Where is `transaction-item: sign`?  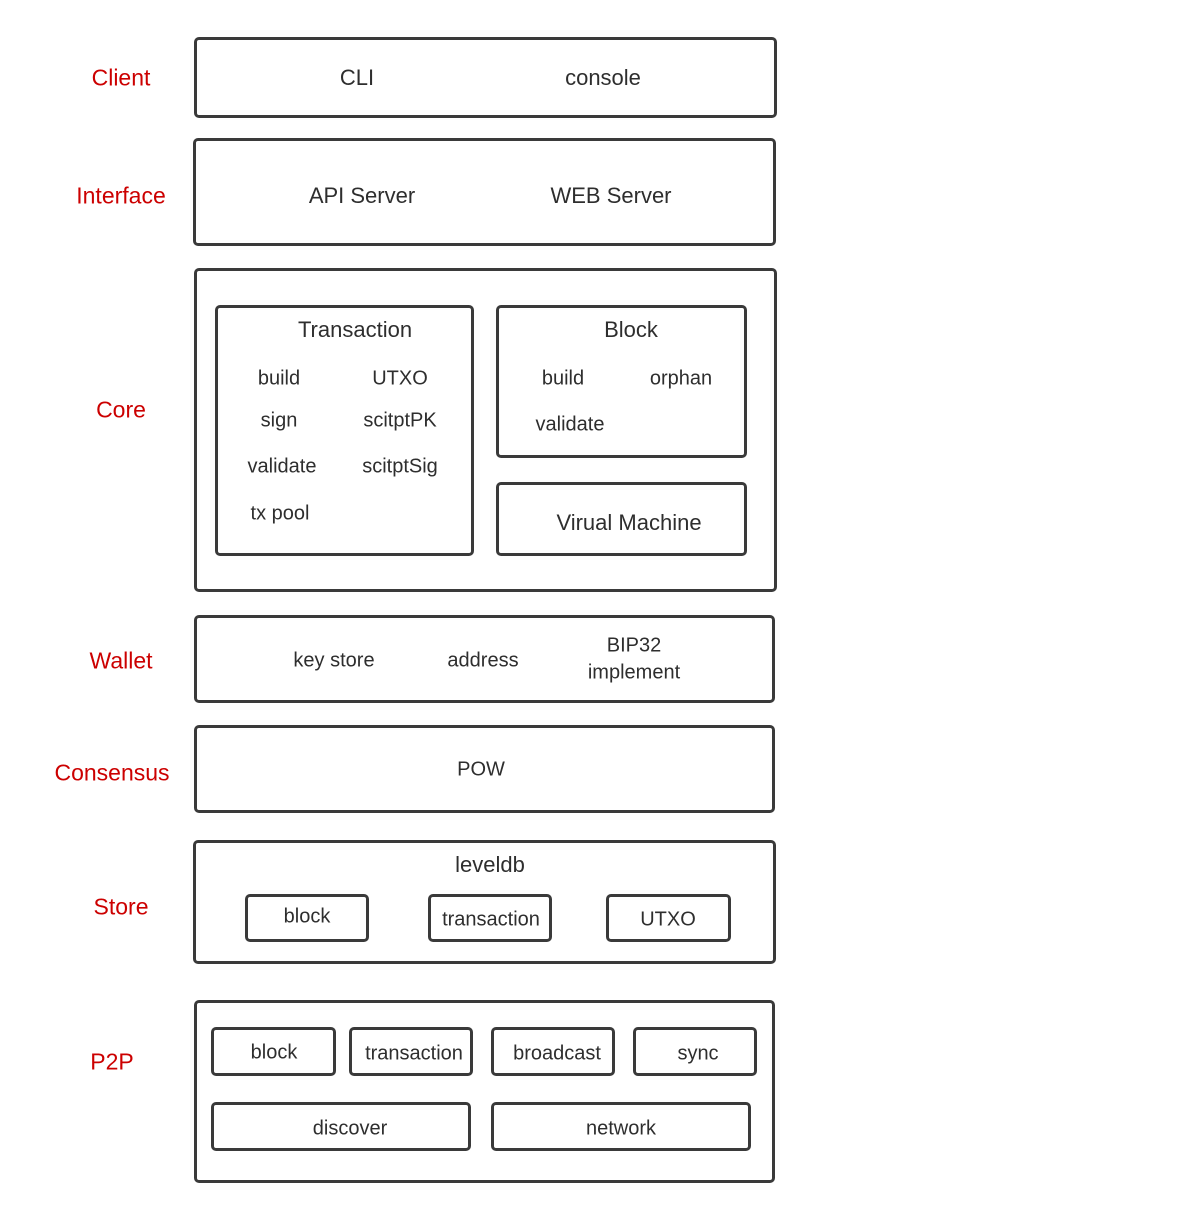
transaction-item: sign is located at coordinates (279, 420).